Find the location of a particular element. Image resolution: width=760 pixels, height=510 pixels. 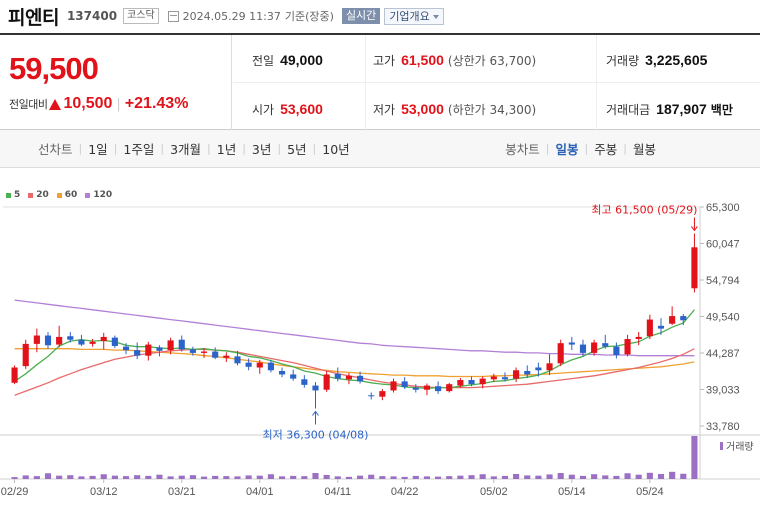

period-5y: 5년 is located at coordinates (296, 148).